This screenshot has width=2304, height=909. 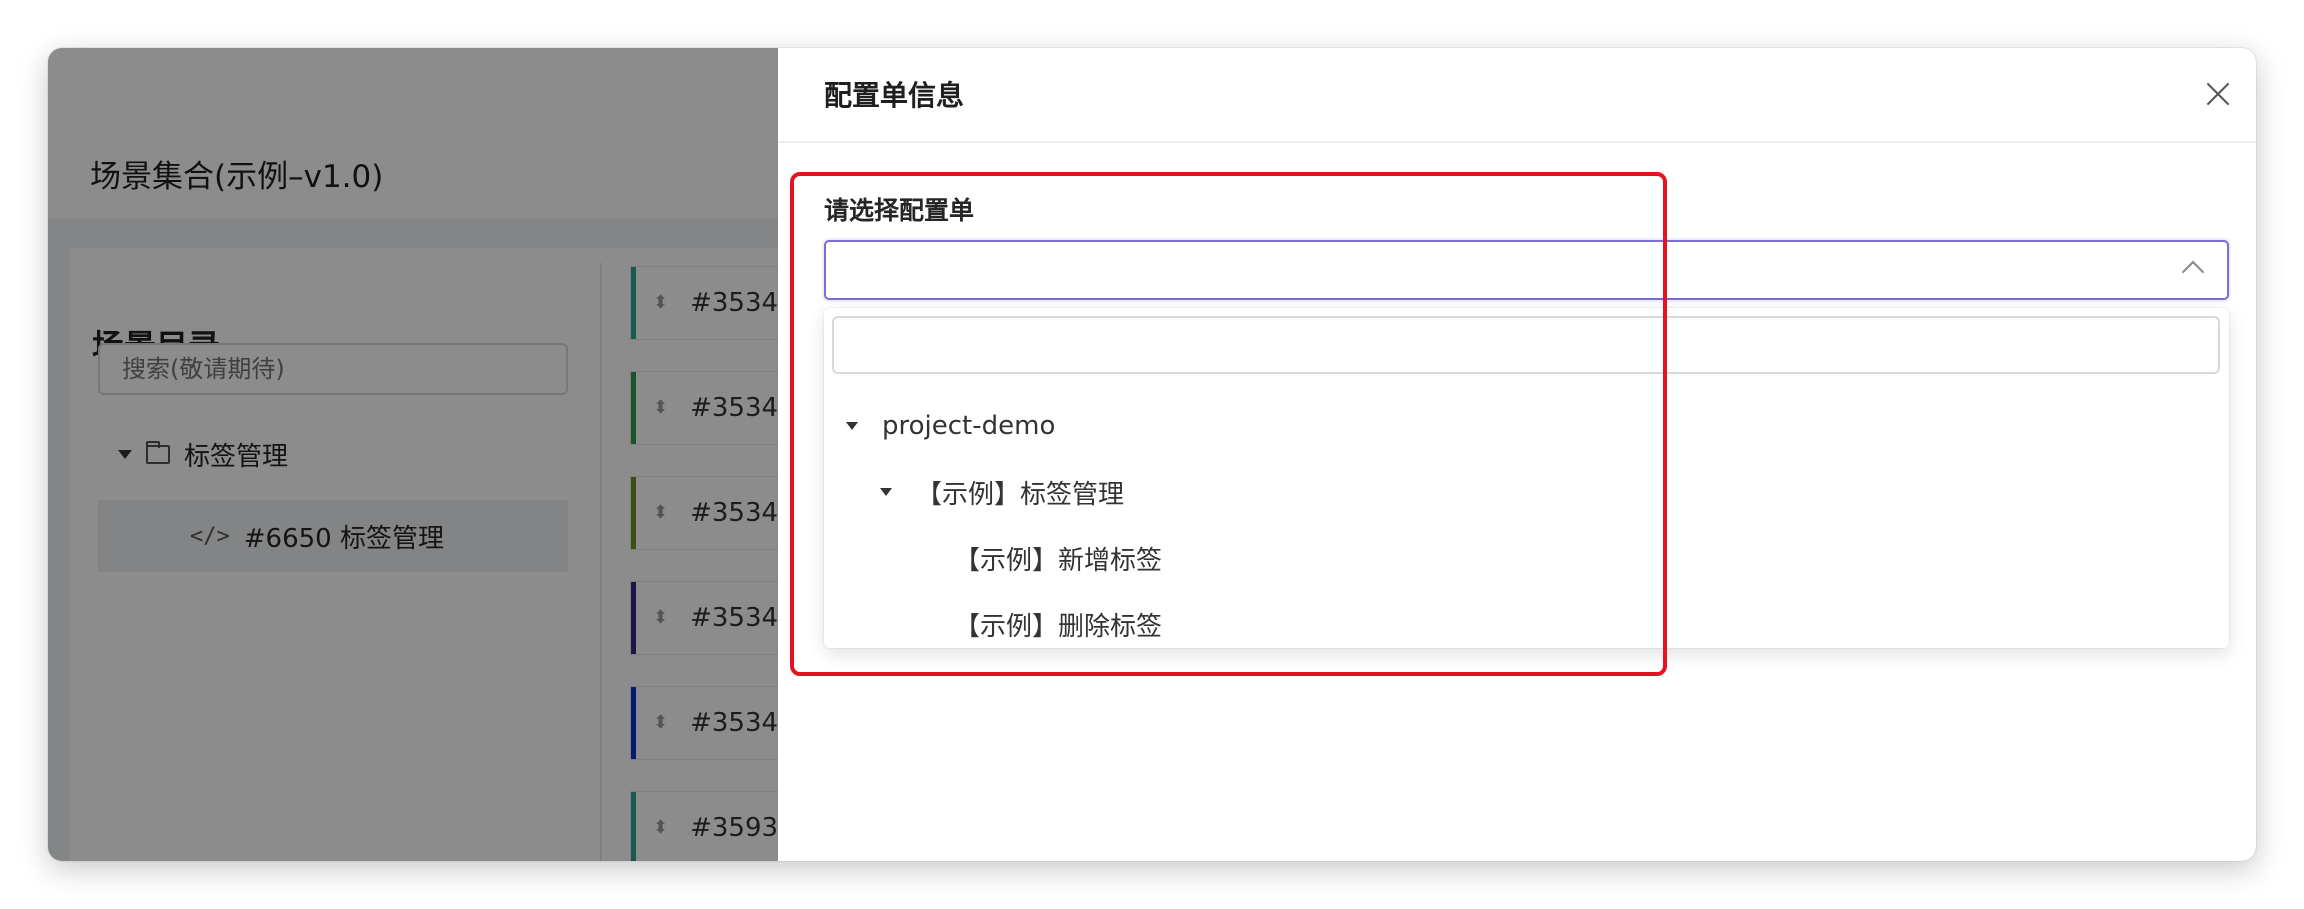 I want to click on tree-node-label: project-demo, so click(x=969, y=426).